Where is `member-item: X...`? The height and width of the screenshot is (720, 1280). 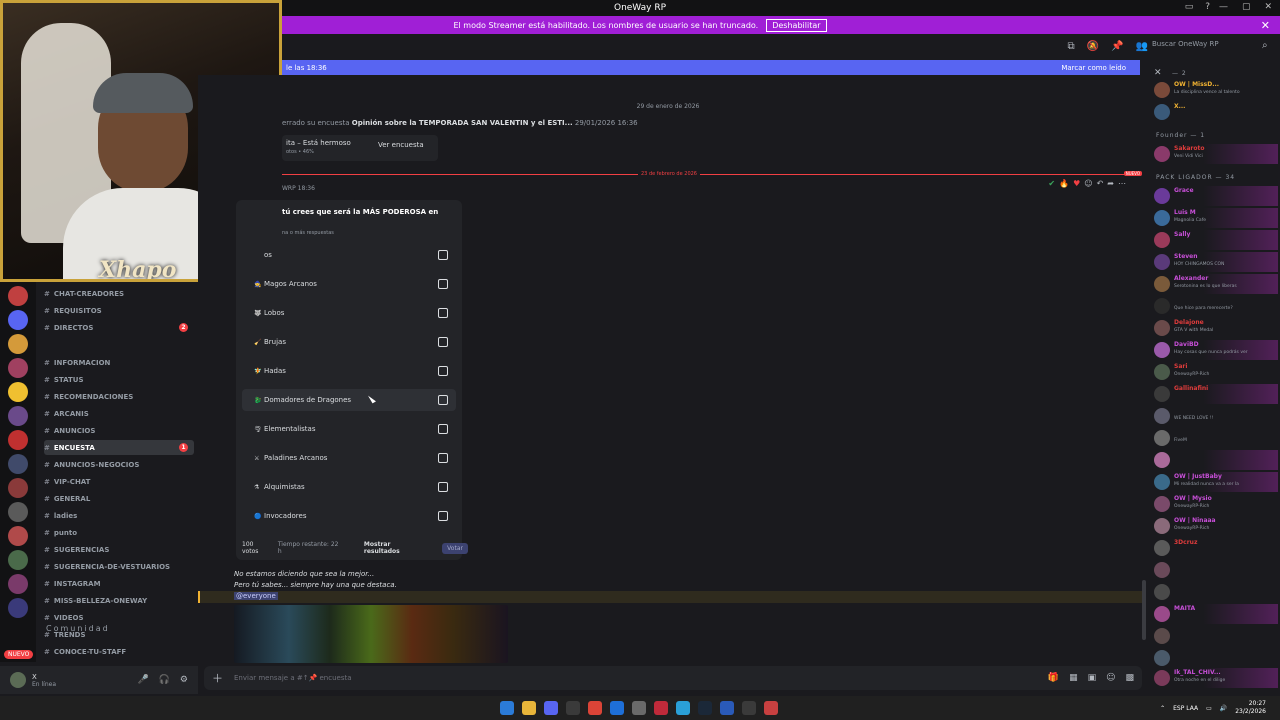
member-item: X... is located at coordinates (1216, 112).